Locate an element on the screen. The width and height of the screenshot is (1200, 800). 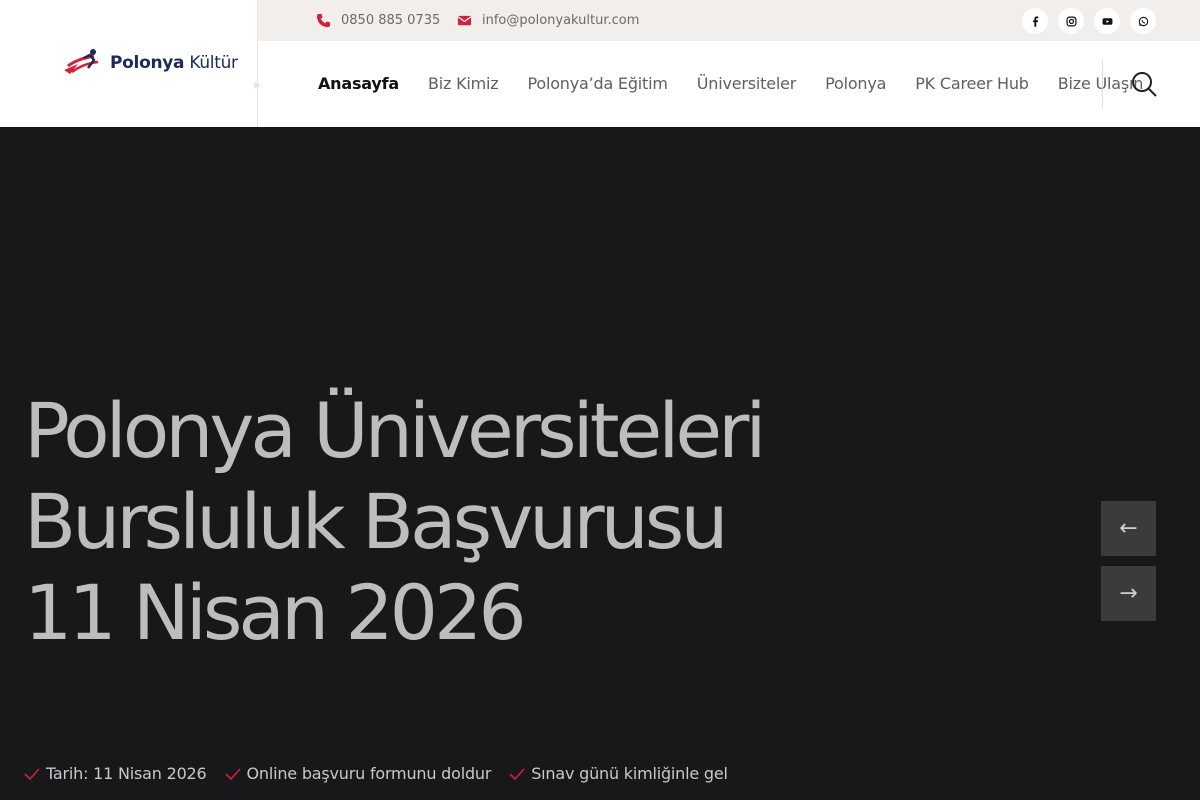
instagram-icon is located at coordinates (1071, 21).